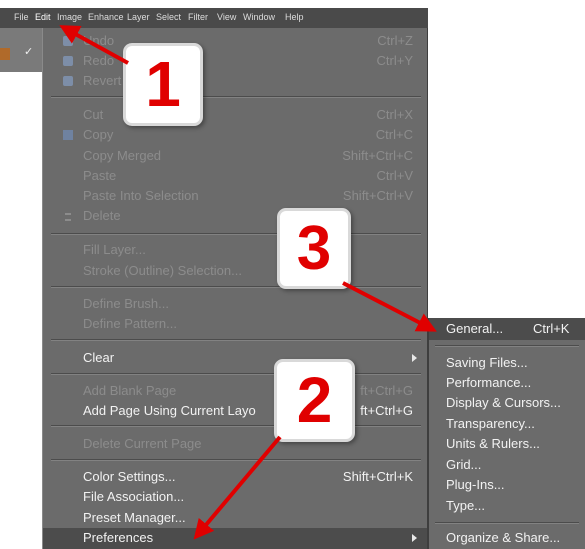  I want to click on menu-edit: Edit, so click(43, 17).